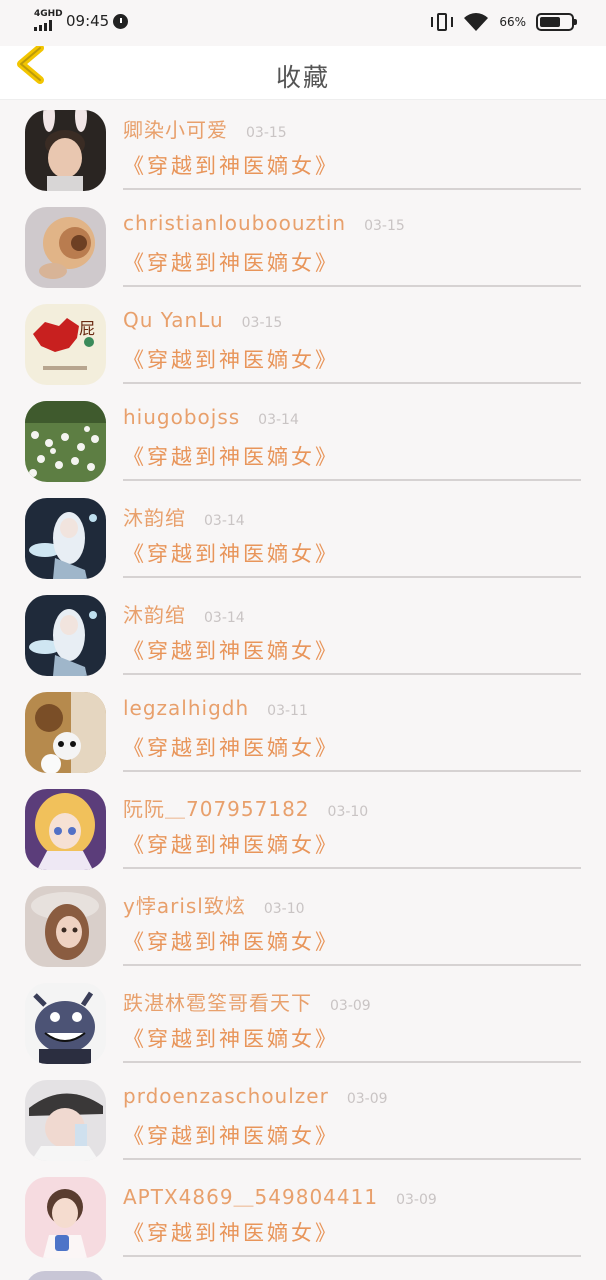 The height and width of the screenshot is (1280, 606). What do you see at coordinates (352, 824) in the screenshot?
I see `item-info: 阮阮＿707957182 03-10 《穿越到神医嫡女》` at bounding box center [352, 824].